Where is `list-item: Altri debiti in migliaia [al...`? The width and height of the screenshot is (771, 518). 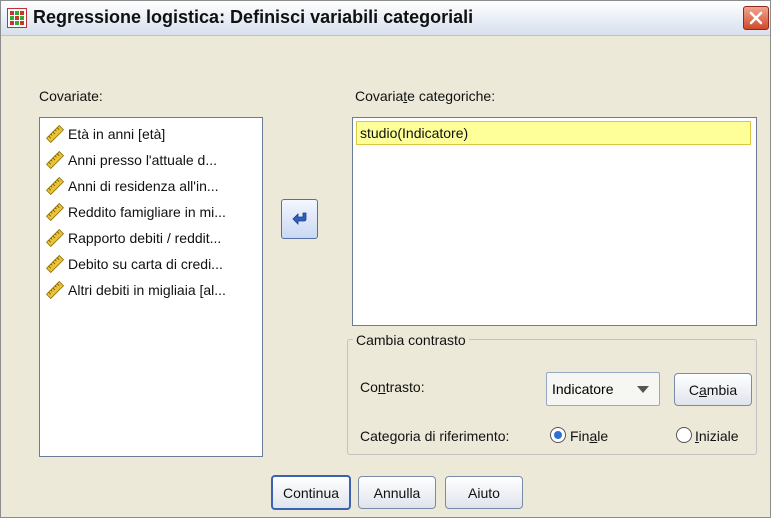
list-item: Altri debiti in migliaia [al... is located at coordinates (136, 290).